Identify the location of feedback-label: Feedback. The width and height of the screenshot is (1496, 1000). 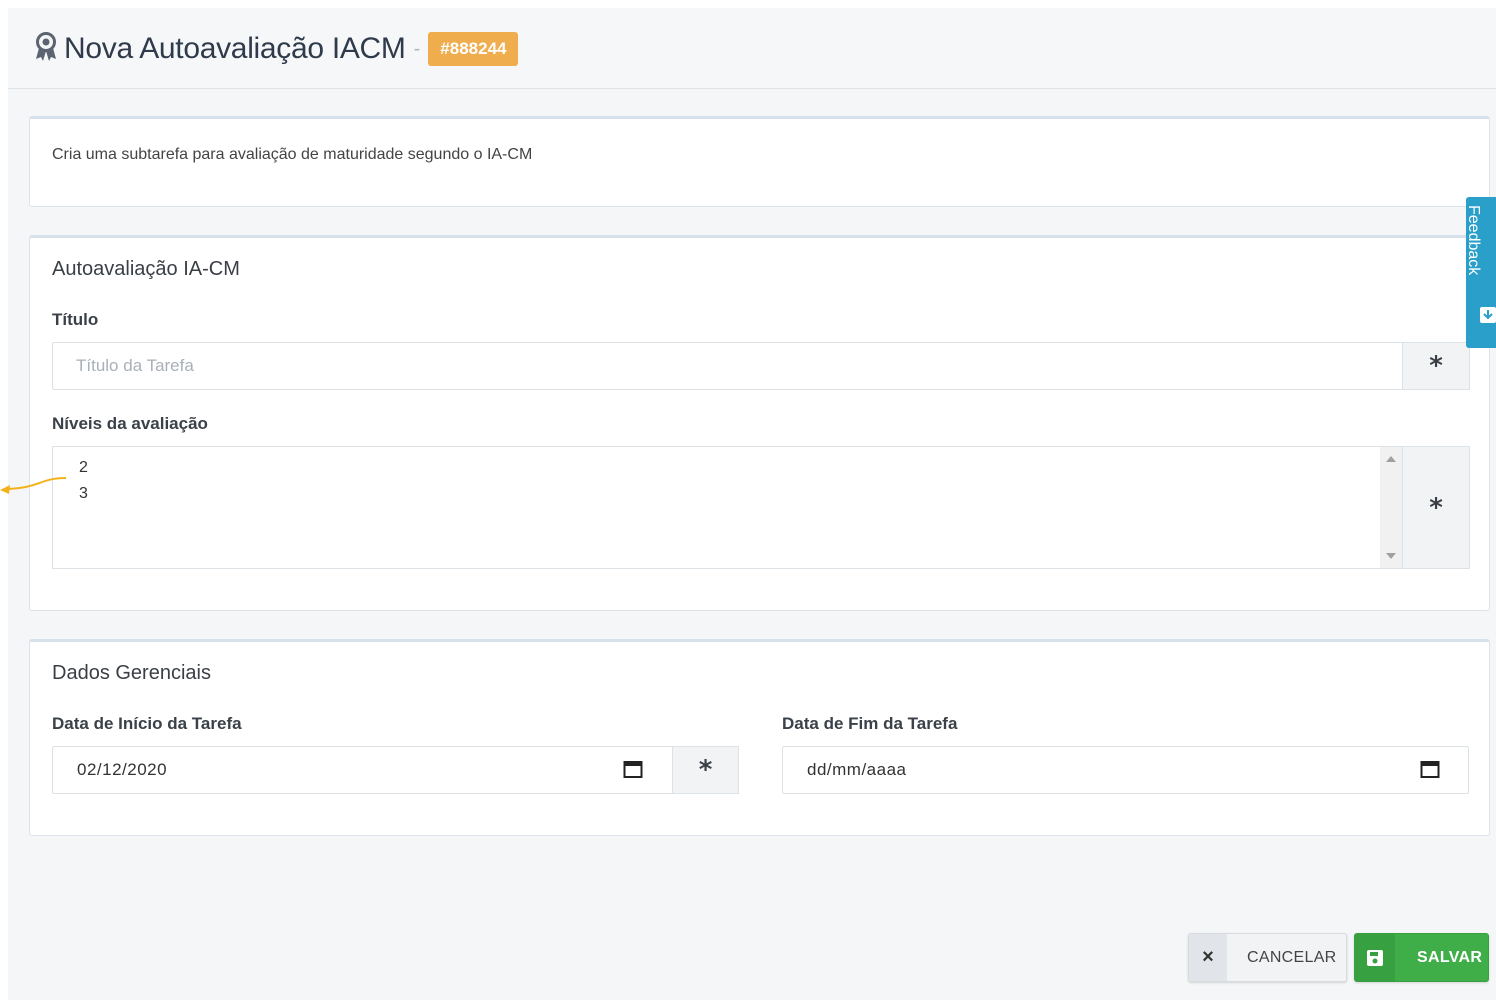
(1474, 240).